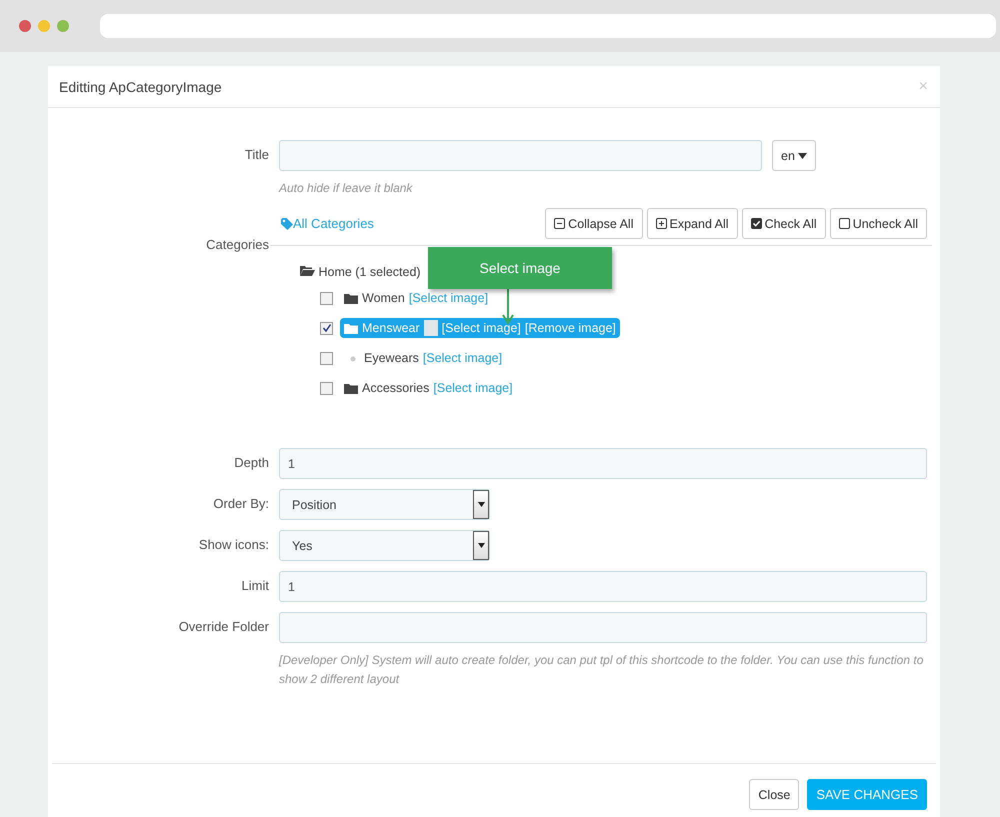  I want to click on tree-item: Eyewears [Select image], so click(423, 358).